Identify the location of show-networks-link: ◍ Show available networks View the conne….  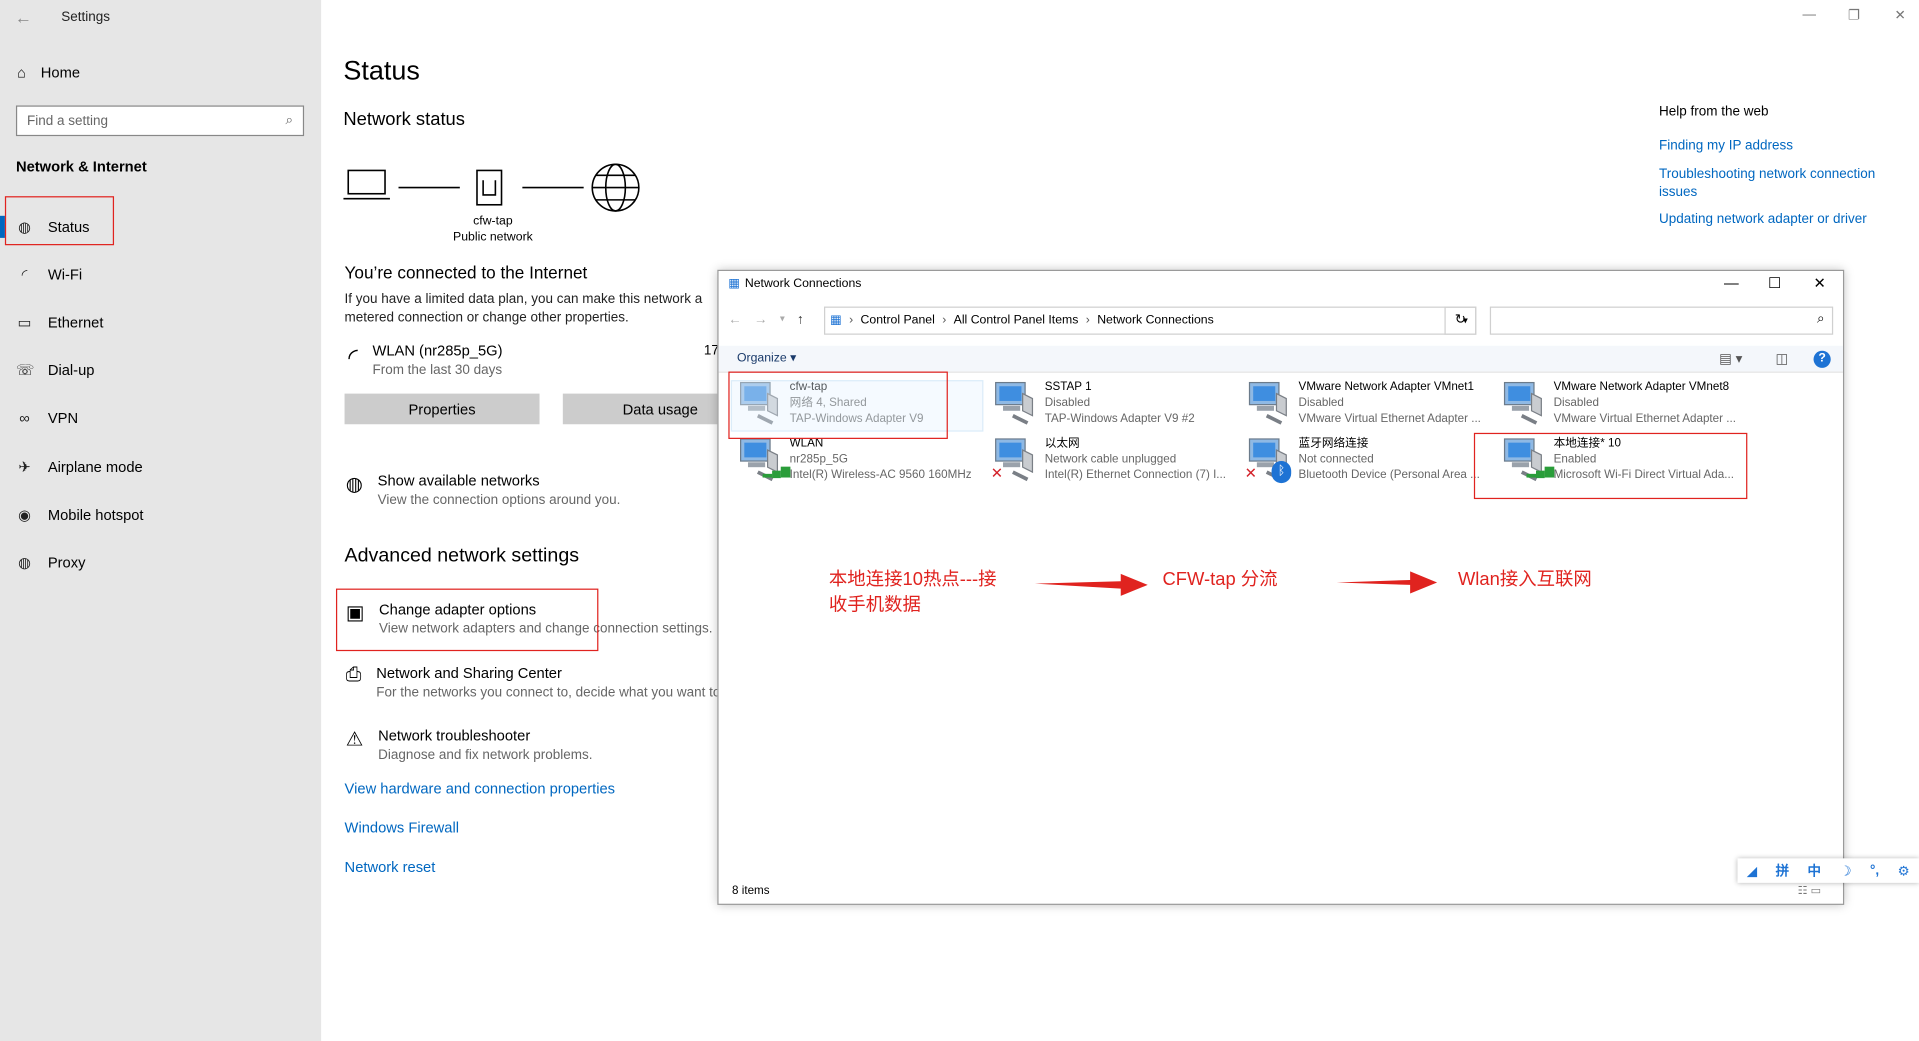
(483, 490).